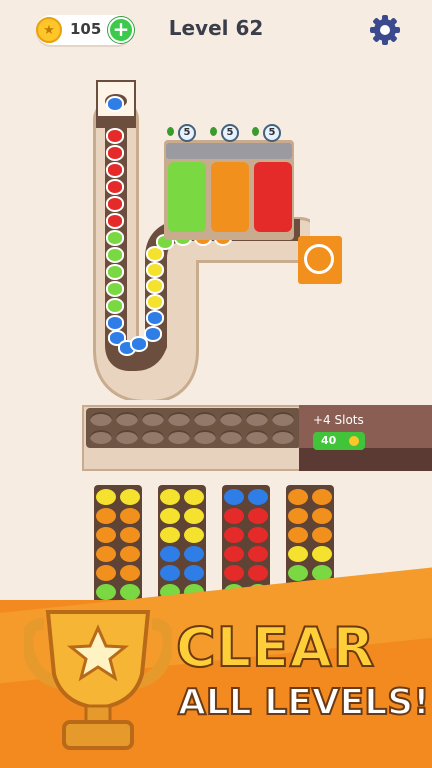 The image size is (432, 768). Describe the element at coordinates (304, 702) in the screenshot. I see `banner-subtitle: ALL LEVELS!` at that location.